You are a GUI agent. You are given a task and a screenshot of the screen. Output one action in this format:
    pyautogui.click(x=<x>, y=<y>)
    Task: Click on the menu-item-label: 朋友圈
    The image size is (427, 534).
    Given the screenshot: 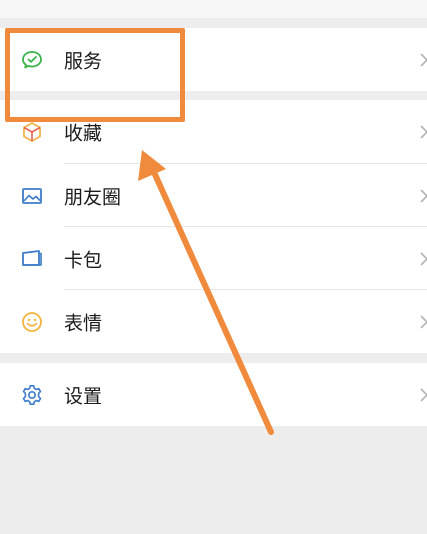 What is the action you would take?
    pyautogui.click(x=93, y=197)
    